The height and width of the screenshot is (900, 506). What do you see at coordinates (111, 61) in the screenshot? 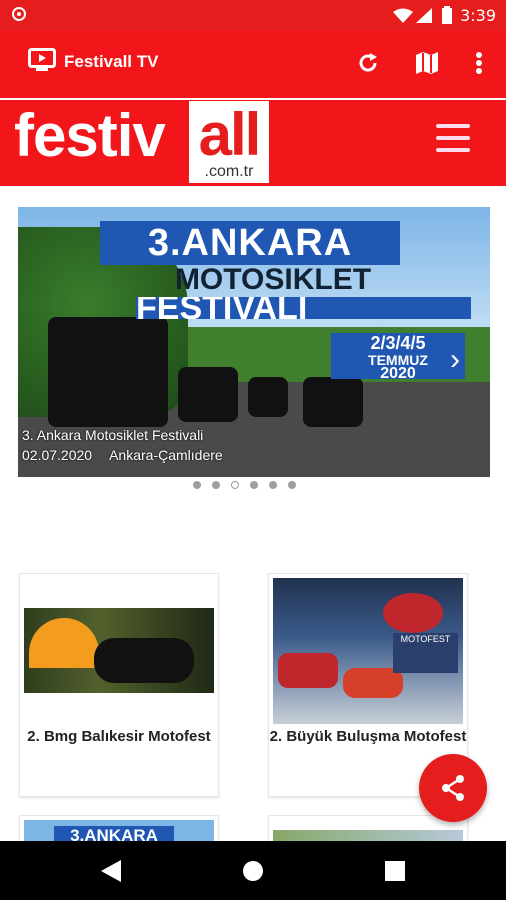
I see `toolbar-title: Festivall TV` at bounding box center [111, 61].